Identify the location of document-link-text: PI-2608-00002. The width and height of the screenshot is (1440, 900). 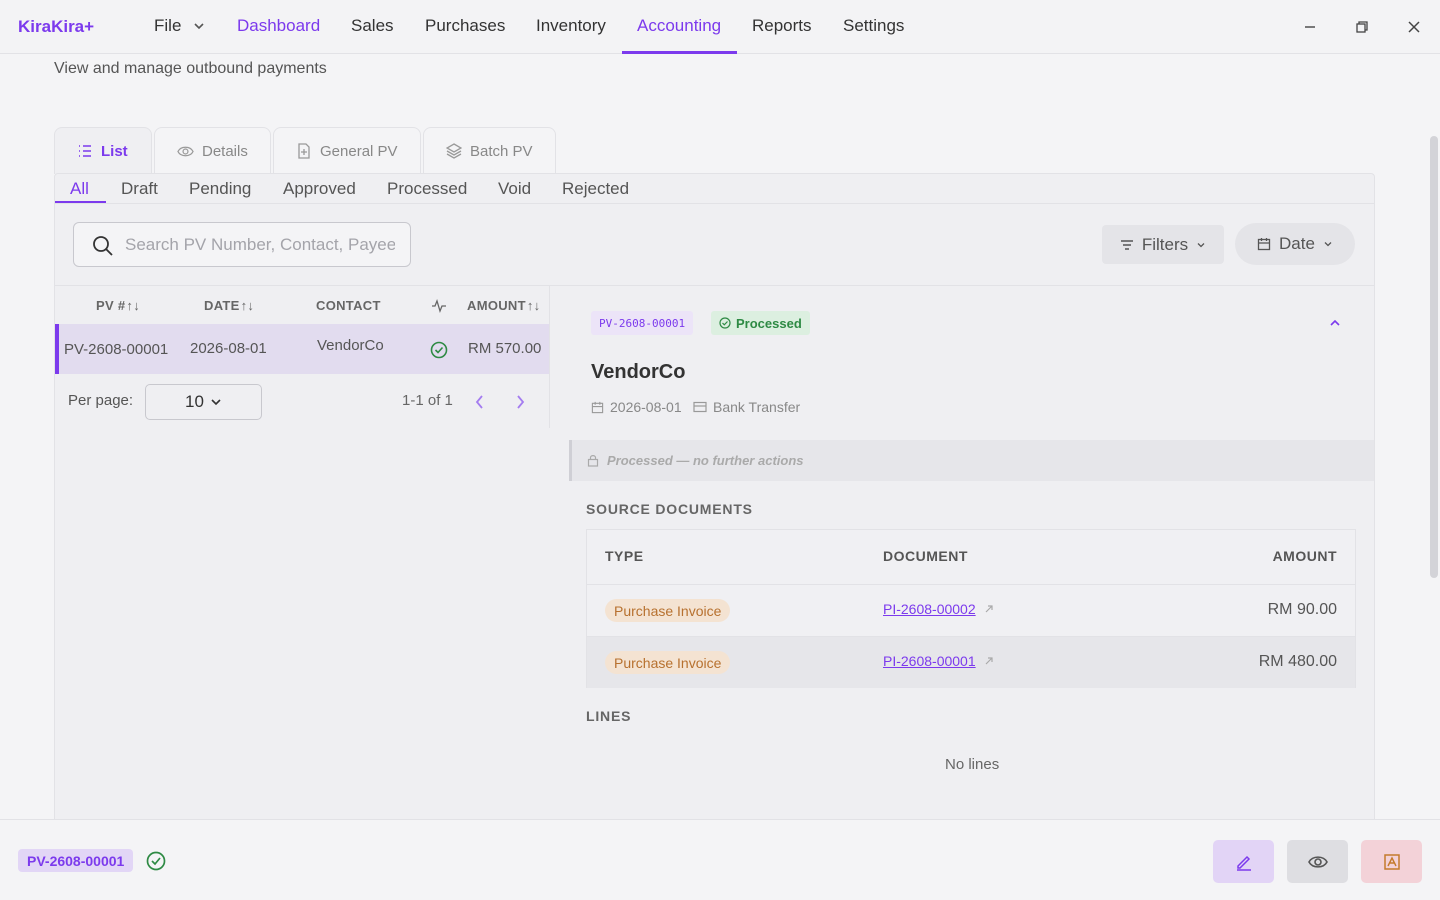
(929, 609).